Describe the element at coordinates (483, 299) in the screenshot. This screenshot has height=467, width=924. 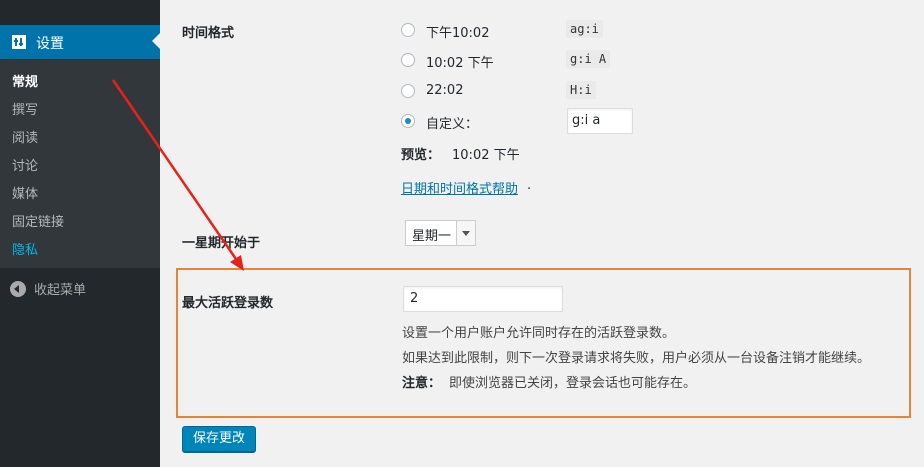
I see `max-logins-input: 2` at that location.